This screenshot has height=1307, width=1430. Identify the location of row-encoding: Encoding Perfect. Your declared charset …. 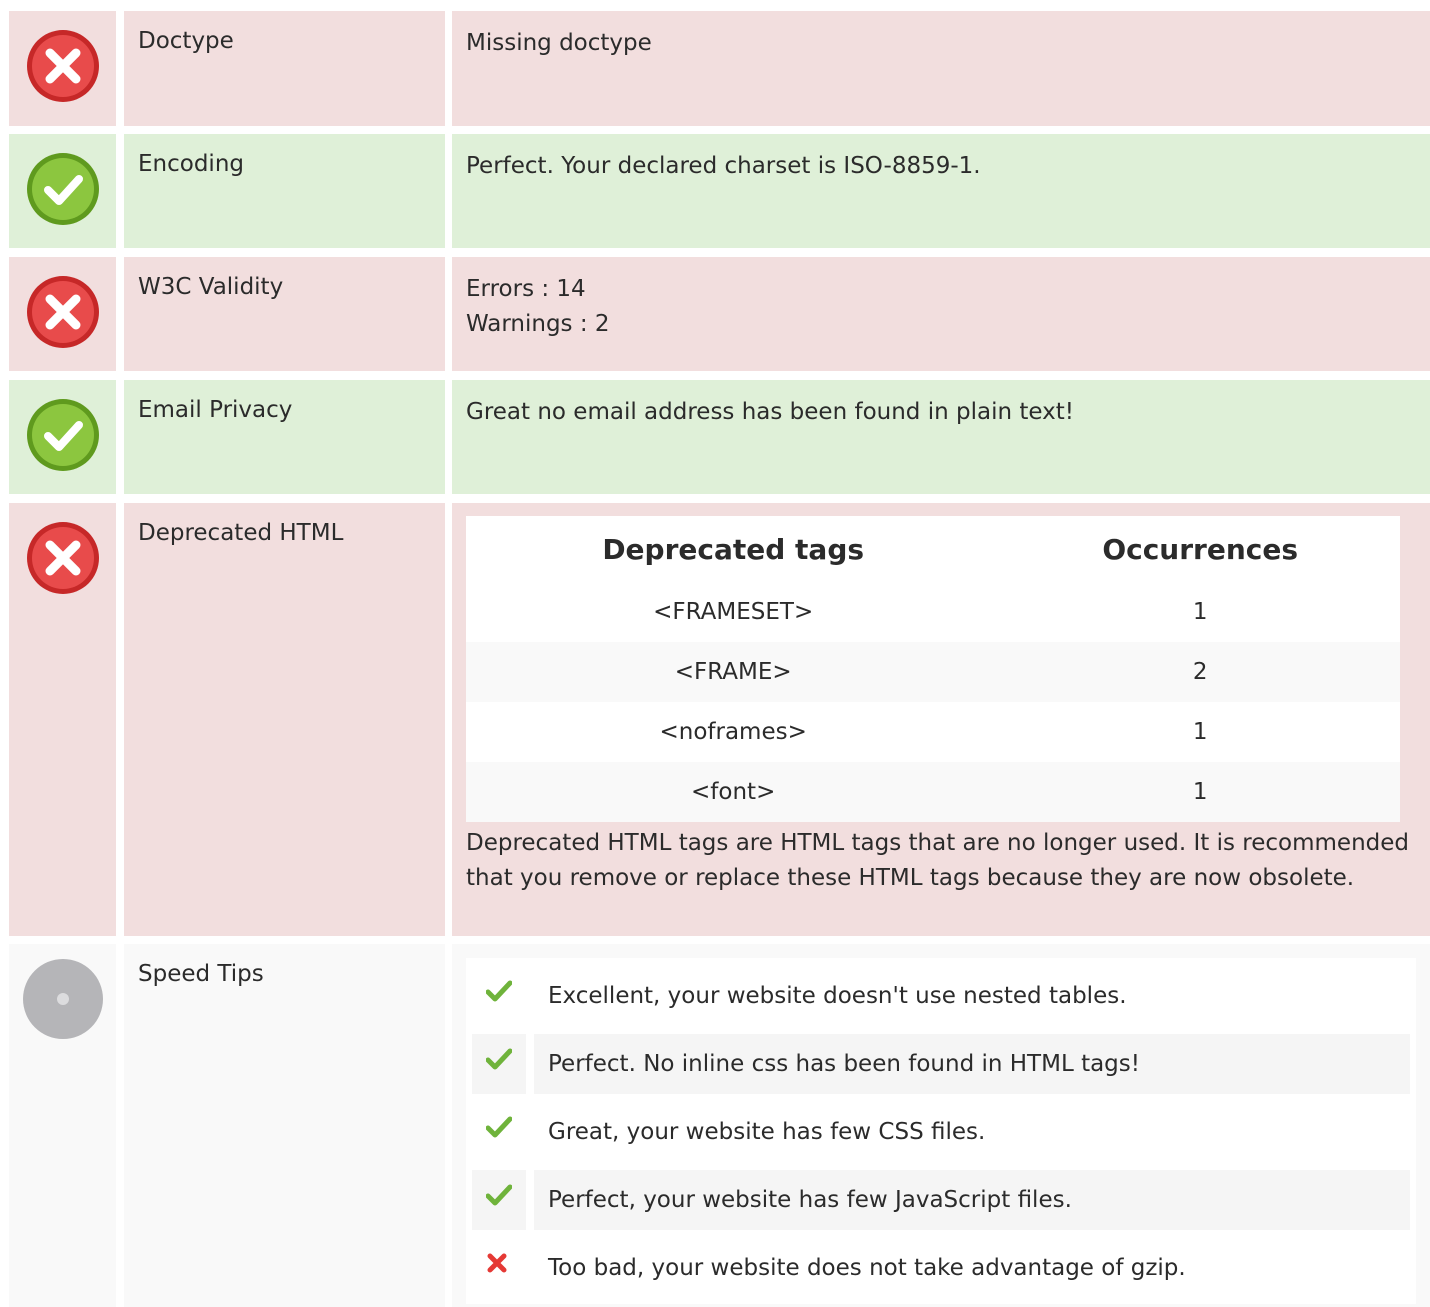
(715, 191).